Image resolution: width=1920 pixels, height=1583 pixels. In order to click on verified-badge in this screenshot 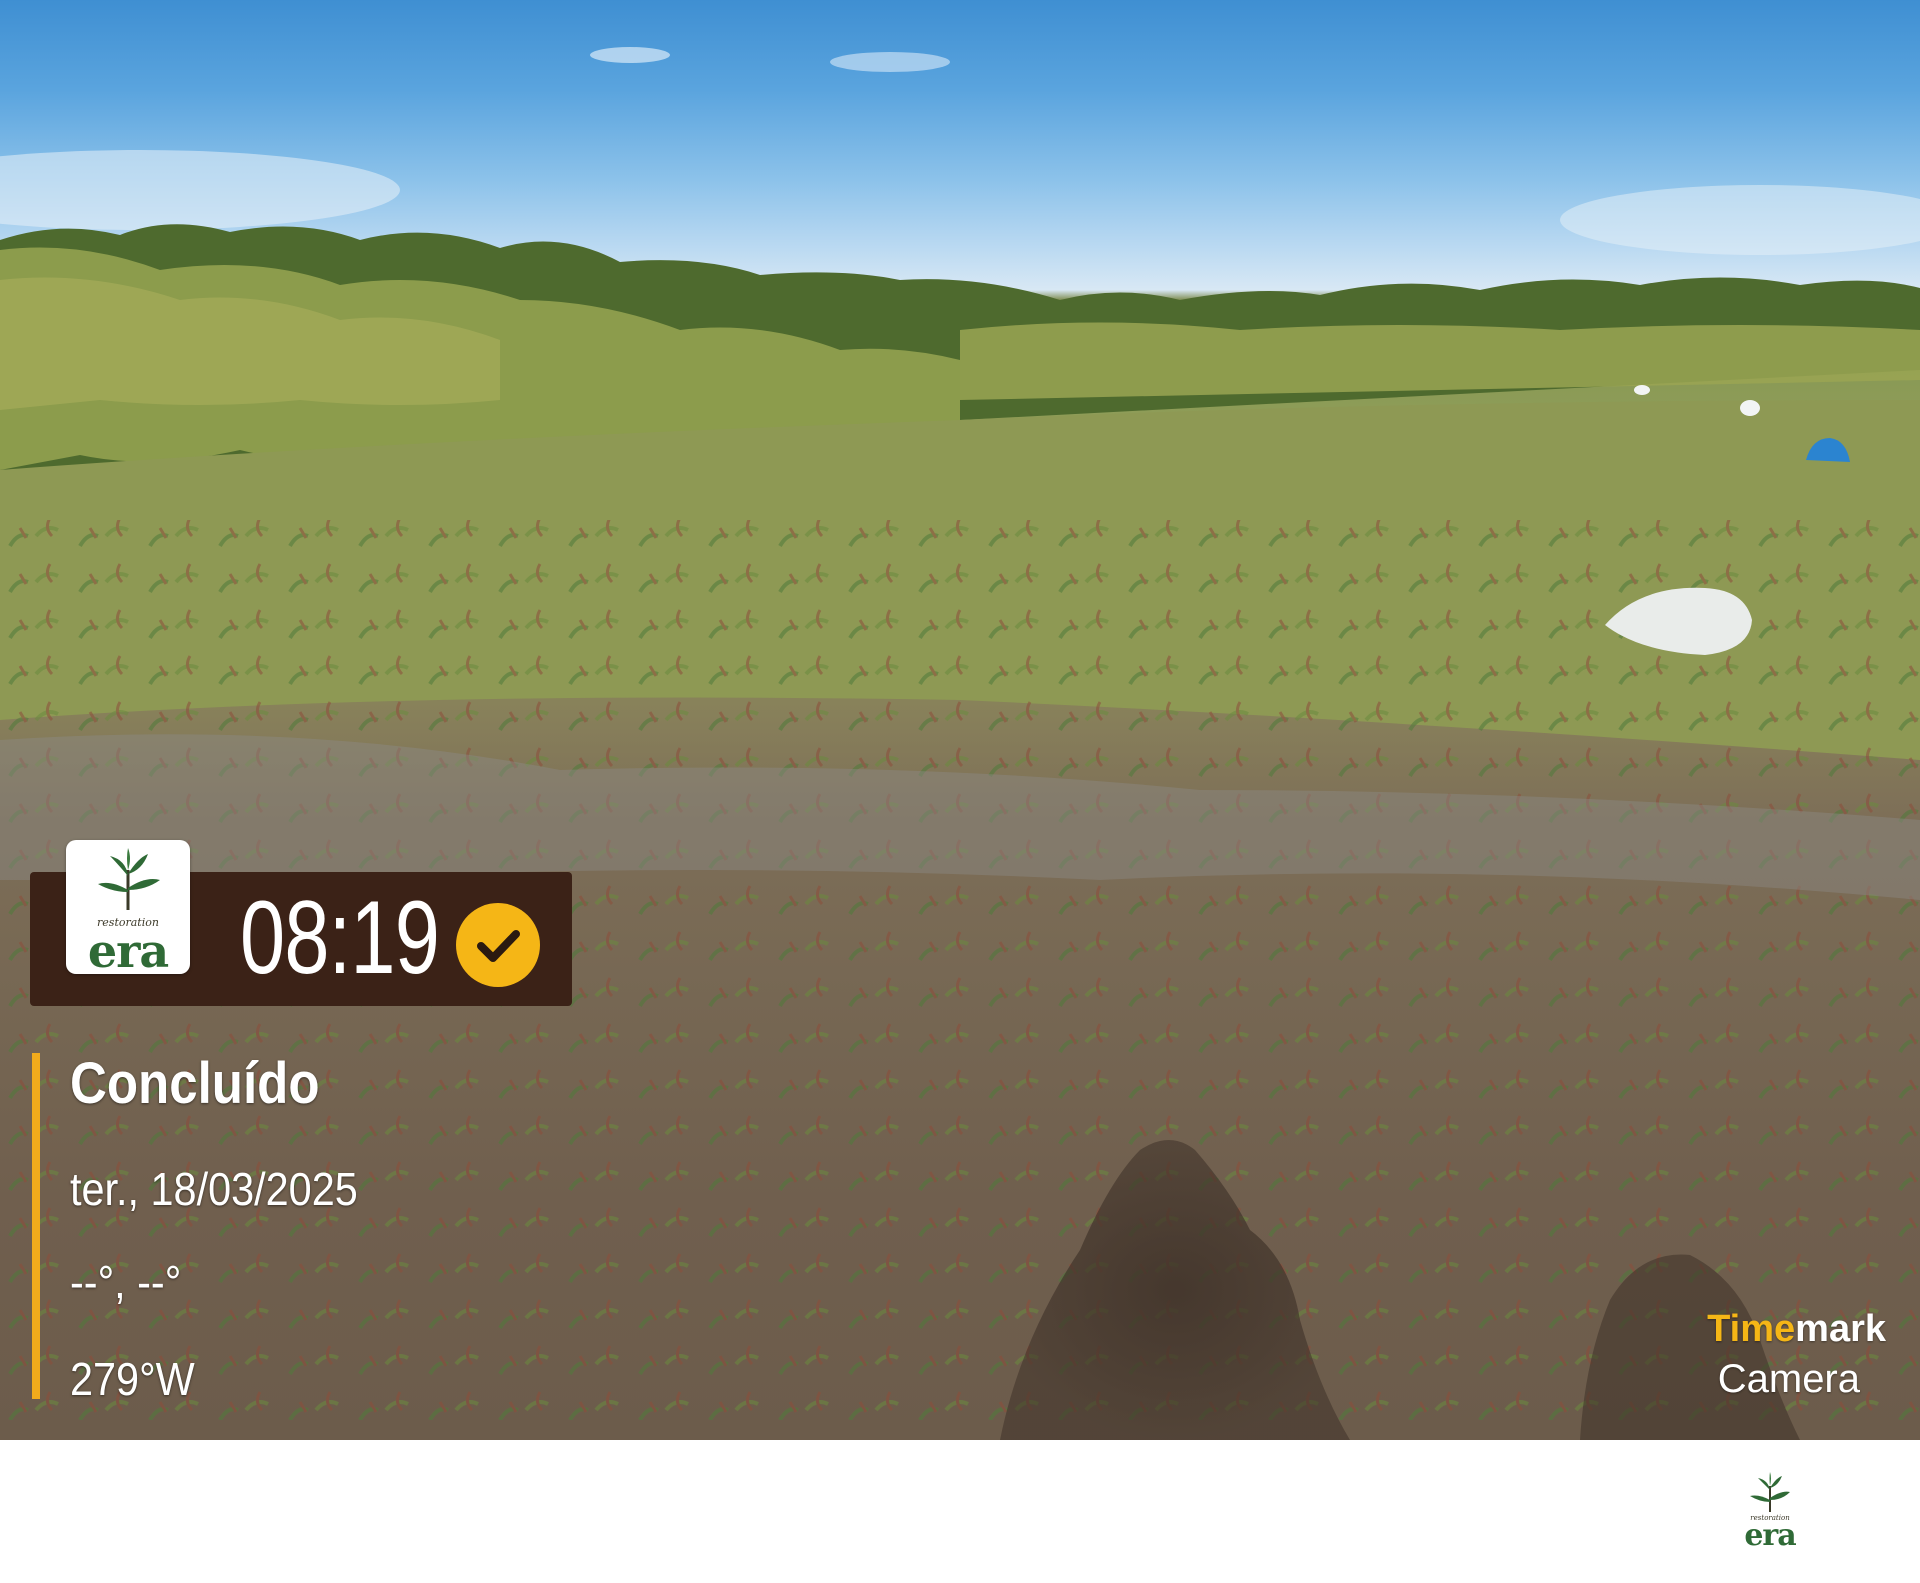, I will do `click(498, 945)`.